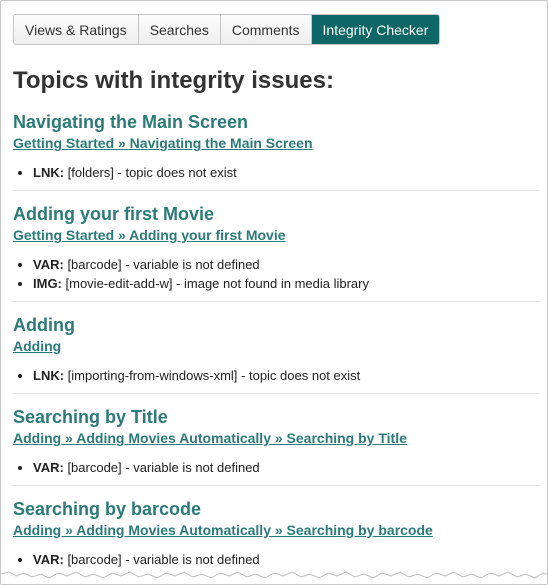  What do you see at coordinates (173, 80) in the screenshot?
I see `page-title: Topics with integrity issues:` at bounding box center [173, 80].